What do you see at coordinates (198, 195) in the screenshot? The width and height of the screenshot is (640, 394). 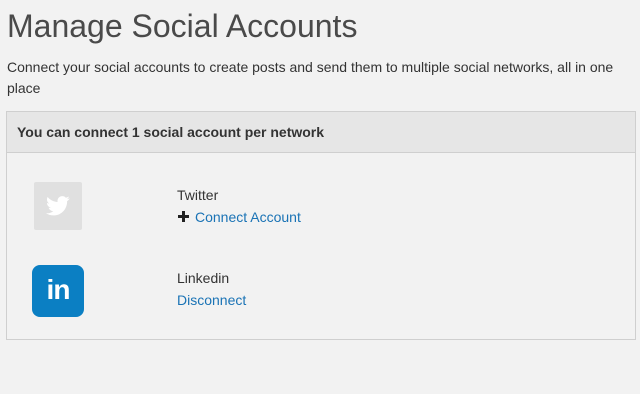 I see `network-name-twitter: Twitter` at bounding box center [198, 195].